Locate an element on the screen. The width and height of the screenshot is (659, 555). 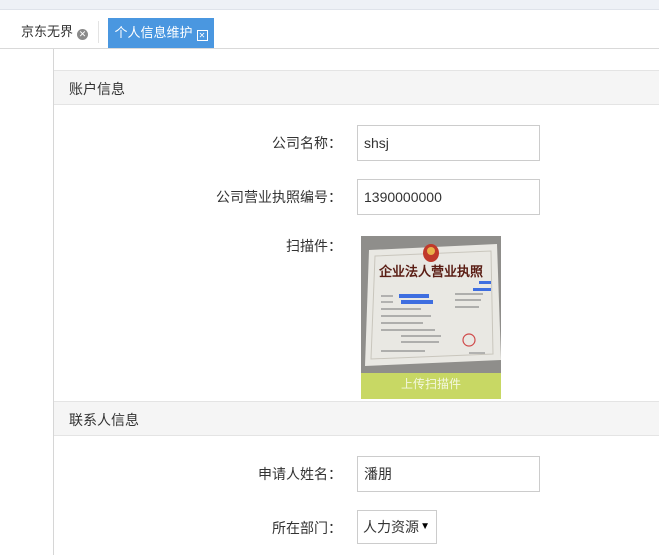
close-circle-icon: ✕ is located at coordinates (83, 34).